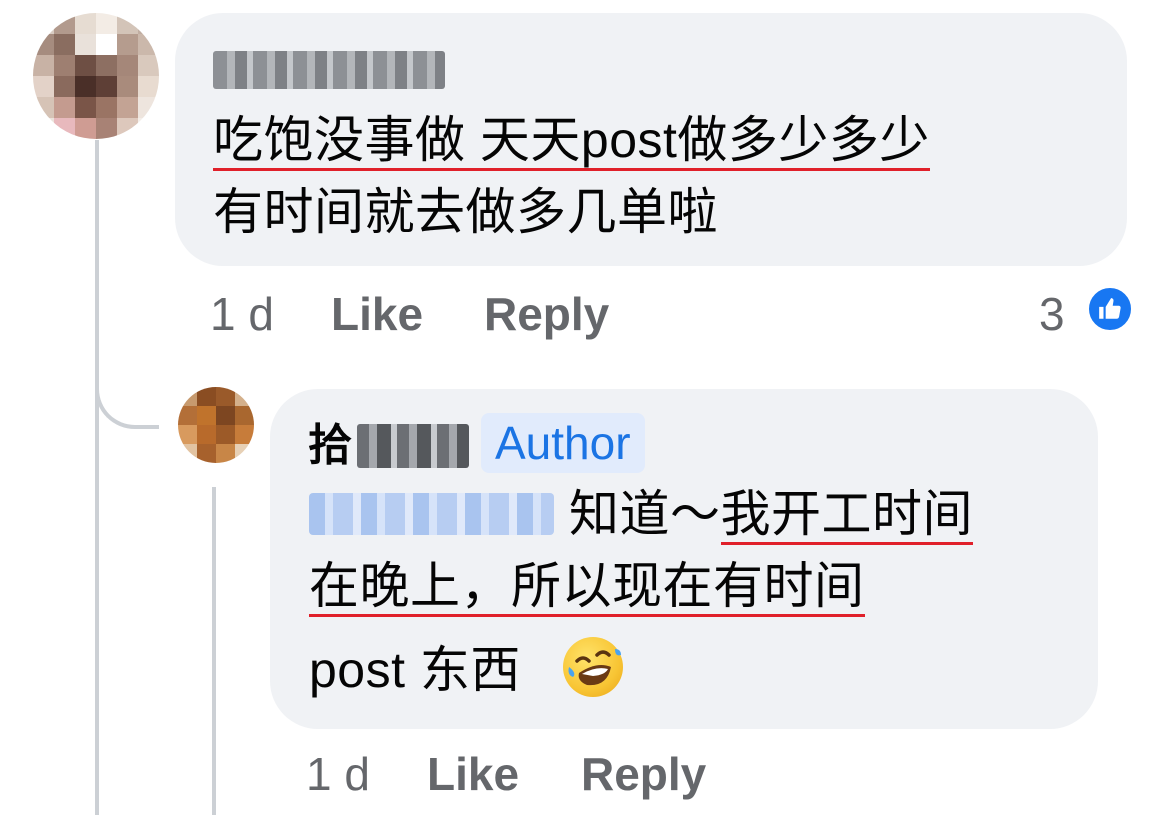 This screenshot has height=815, width=1170. What do you see at coordinates (593, 667) in the screenshot?
I see `rolling-on-floor-laughing-emoji` at bounding box center [593, 667].